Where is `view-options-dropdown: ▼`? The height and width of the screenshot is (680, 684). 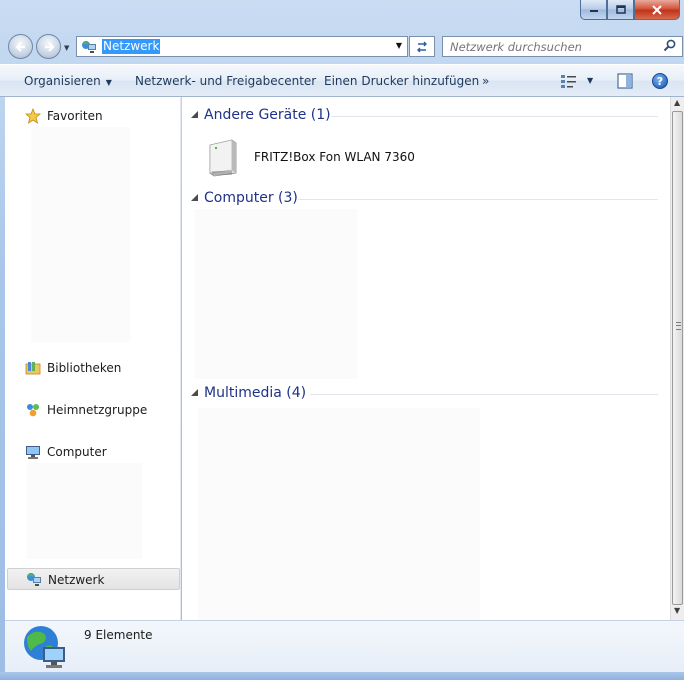 view-options-dropdown: ▼ is located at coordinates (590, 80).